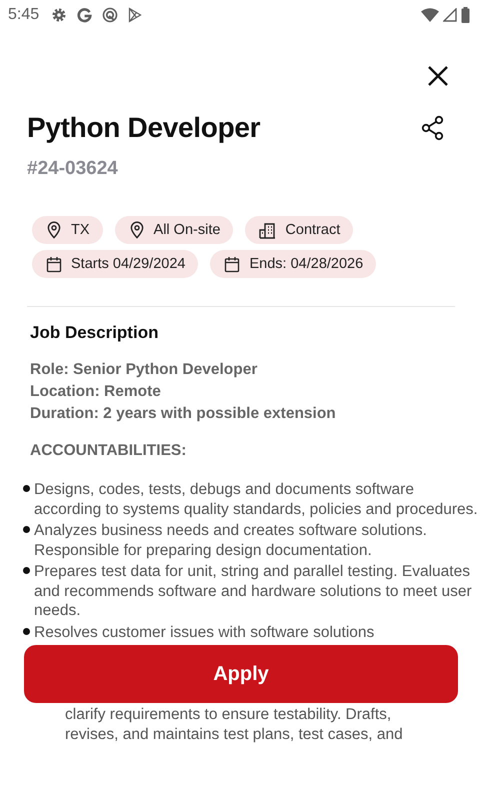 The height and width of the screenshot is (800, 482). What do you see at coordinates (95, 333) in the screenshot?
I see `section-heading: Job Description` at bounding box center [95, 333].